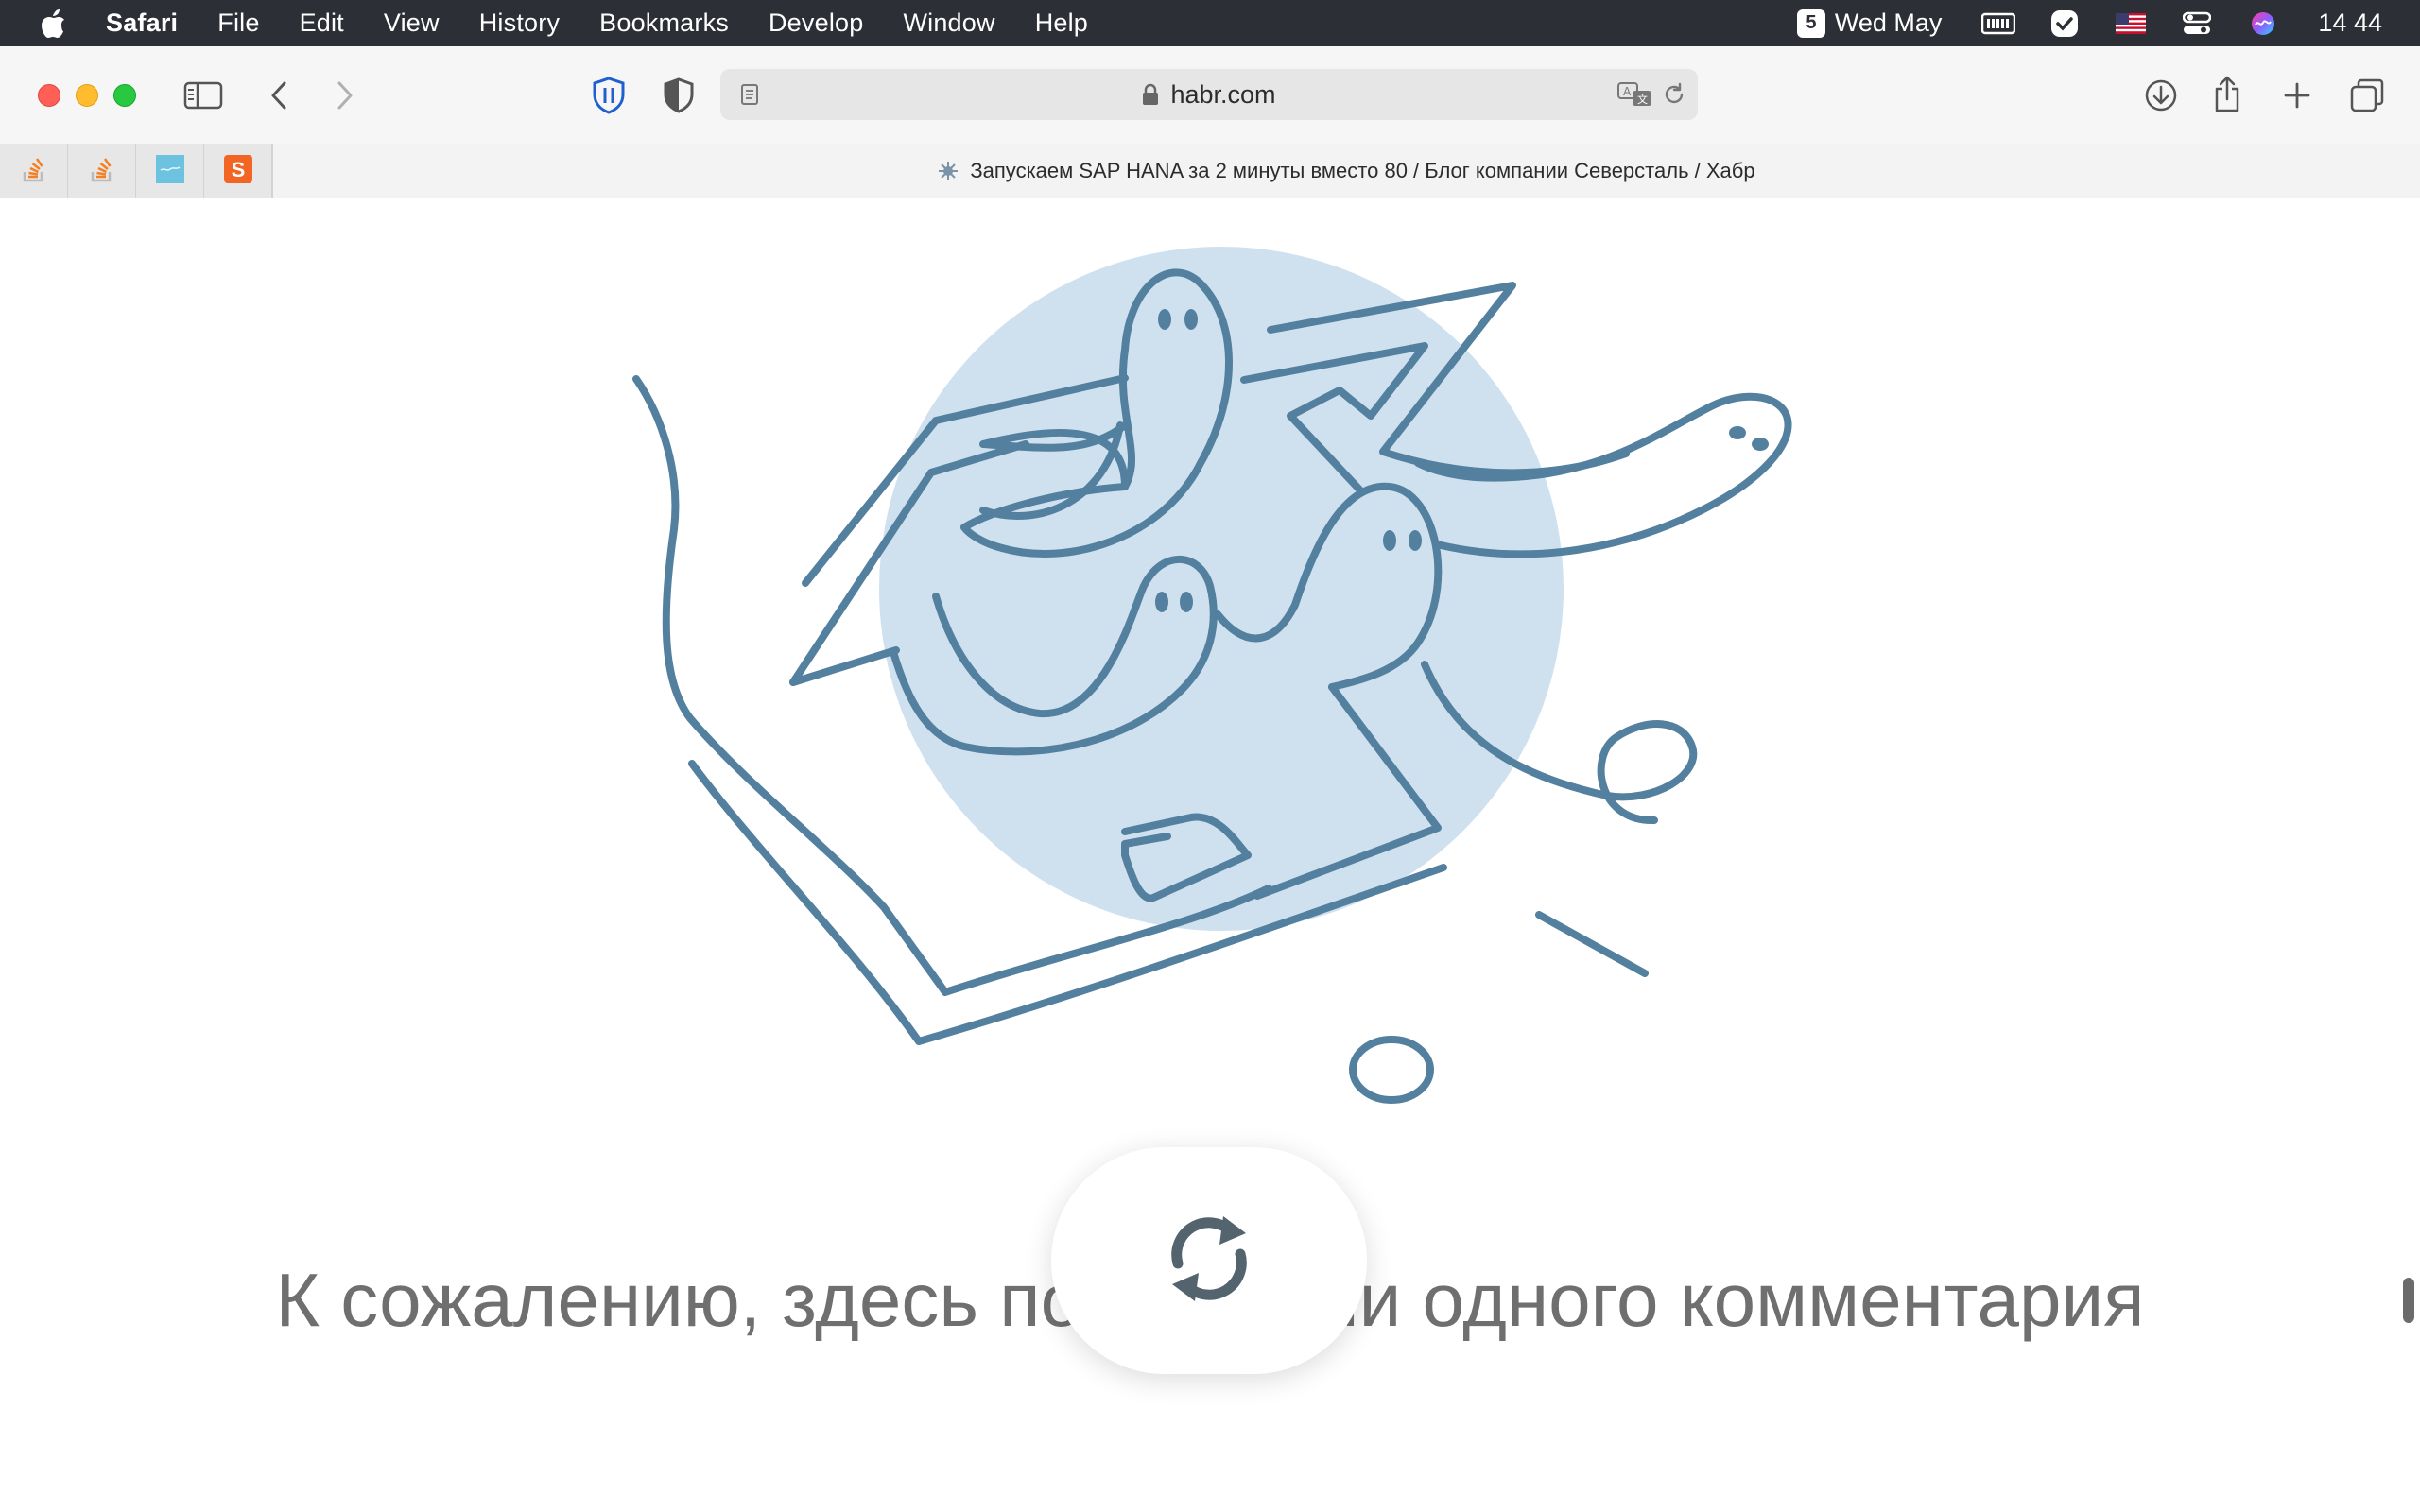 This screenshot has height=1512, width=2420. Describe the element at coordinates (54, 24) in the screenshot. I see `apple-icon` at that location.